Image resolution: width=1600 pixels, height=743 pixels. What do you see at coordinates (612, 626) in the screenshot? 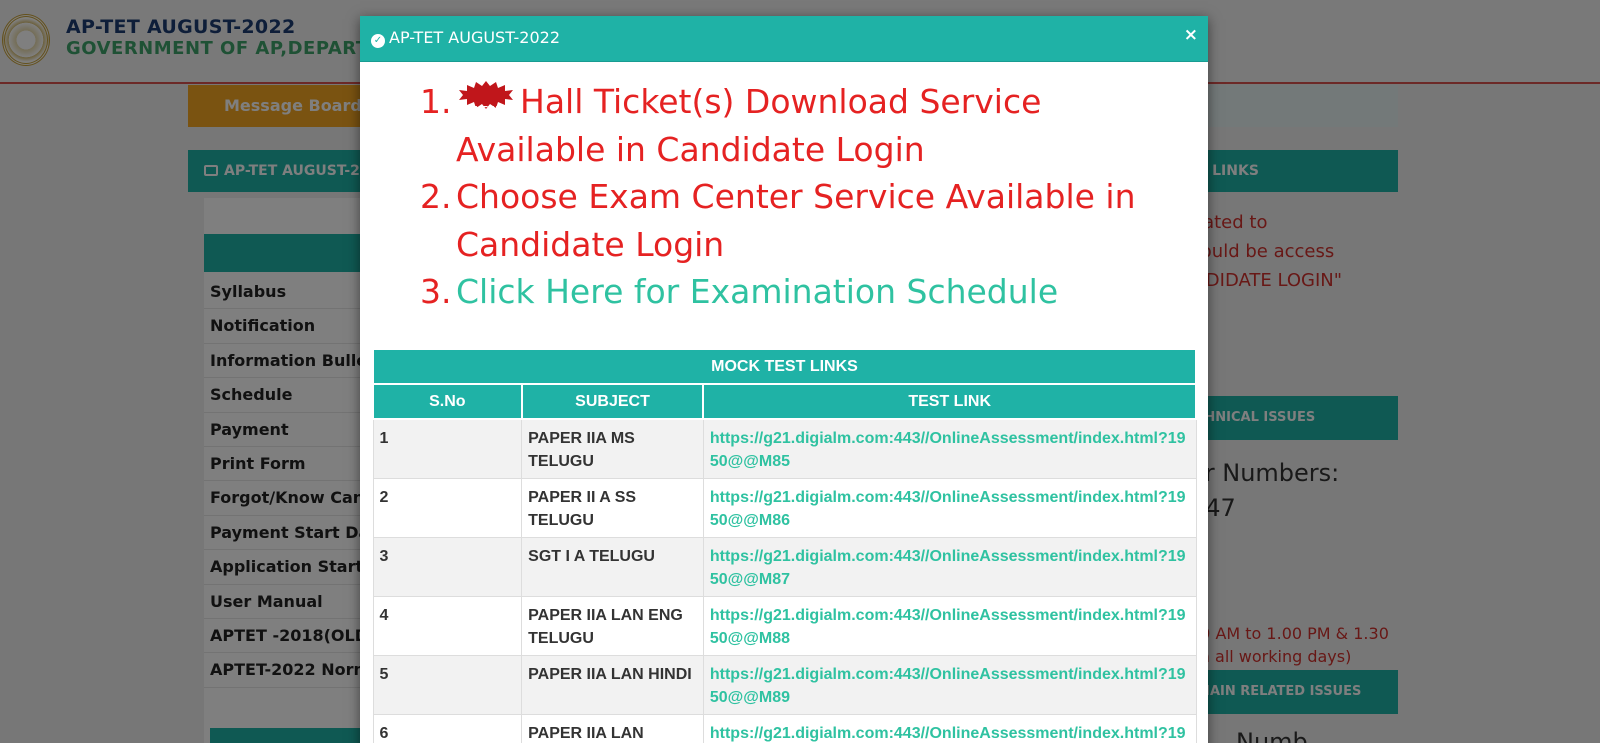
I see `subject-cell: PAPER IIA LAN ENG TELUGU` at bounding box center [612, 626].